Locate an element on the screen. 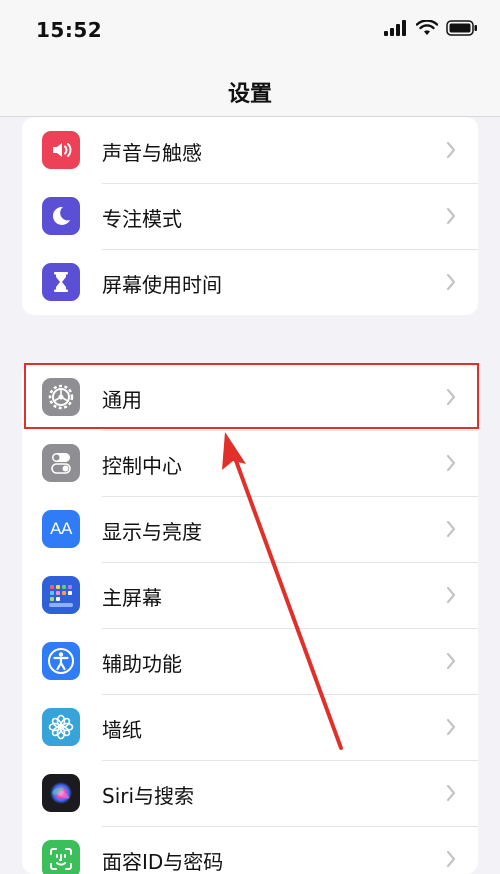 Image resolution: width=500 pixels, height=874 pixels. faceid-icon is located at coordinates (61, 857).